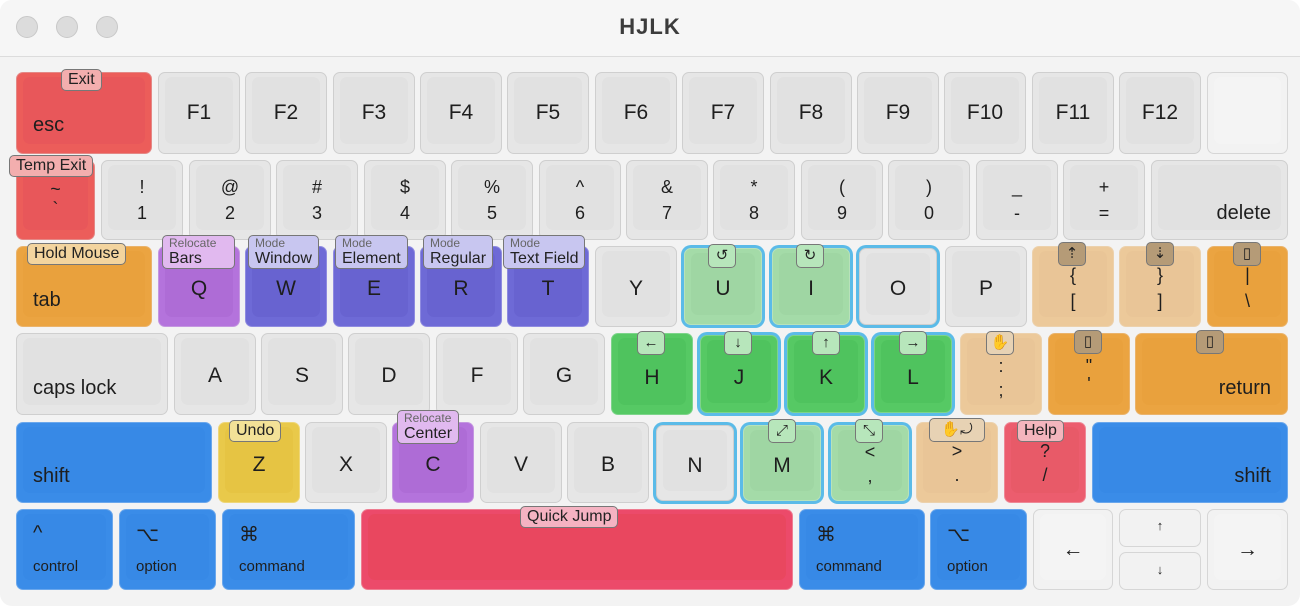  I want to click on key-f3: F3, so click(374, 113).